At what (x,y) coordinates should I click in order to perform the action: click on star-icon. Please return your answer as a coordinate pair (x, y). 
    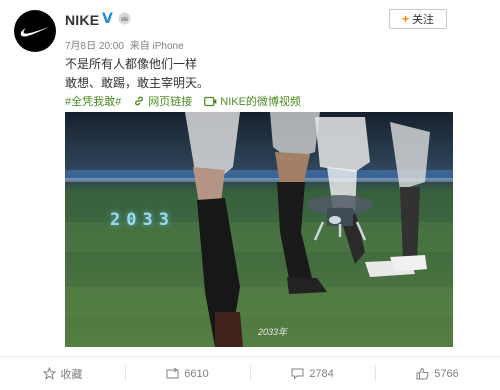
    Looking at the image, I should click on (49, 373).